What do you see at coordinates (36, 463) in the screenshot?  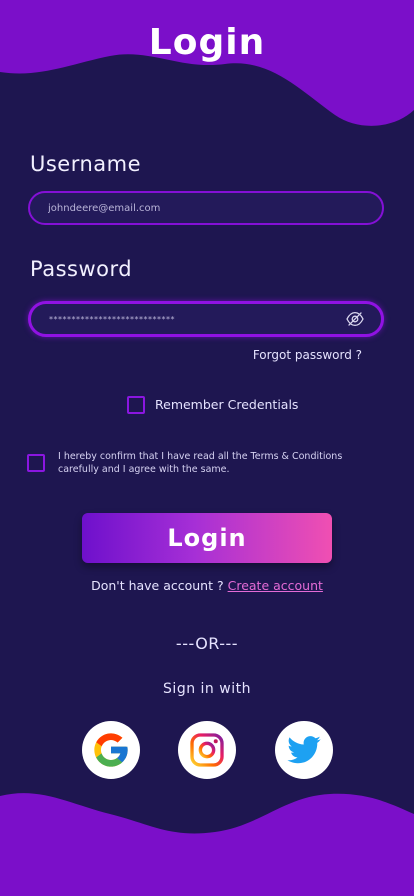 I see `terms-checkbox` at bounding box center [36, 463].